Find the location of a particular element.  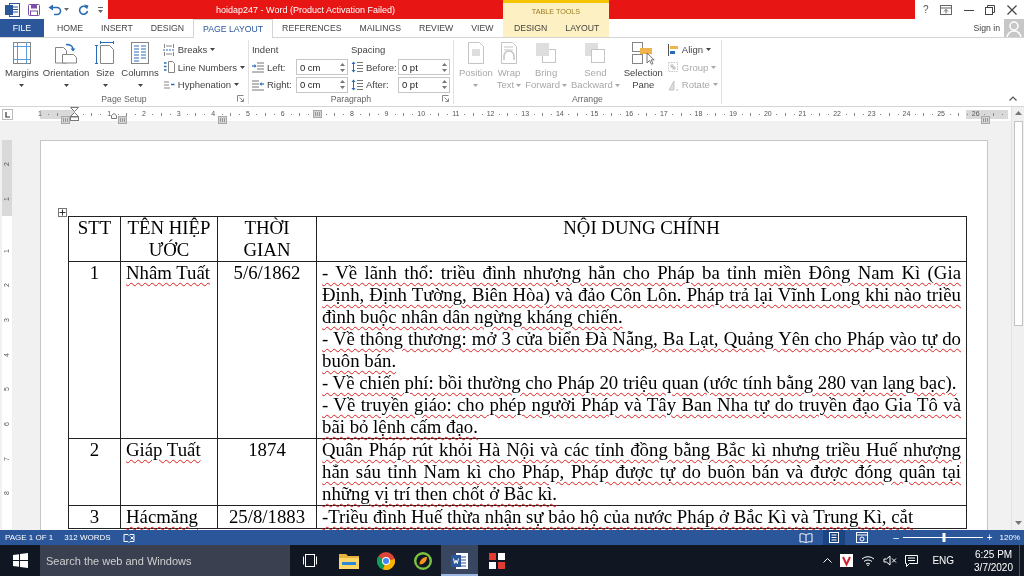

search-field: Search the web and Windows is located at coordinates (165, 560).